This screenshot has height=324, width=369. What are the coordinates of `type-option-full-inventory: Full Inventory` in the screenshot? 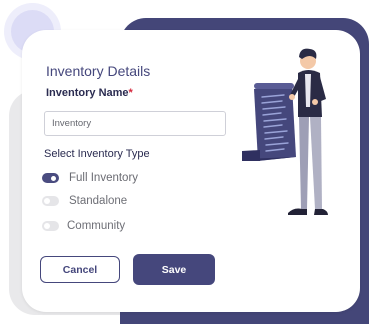 It's located at (90, 178).